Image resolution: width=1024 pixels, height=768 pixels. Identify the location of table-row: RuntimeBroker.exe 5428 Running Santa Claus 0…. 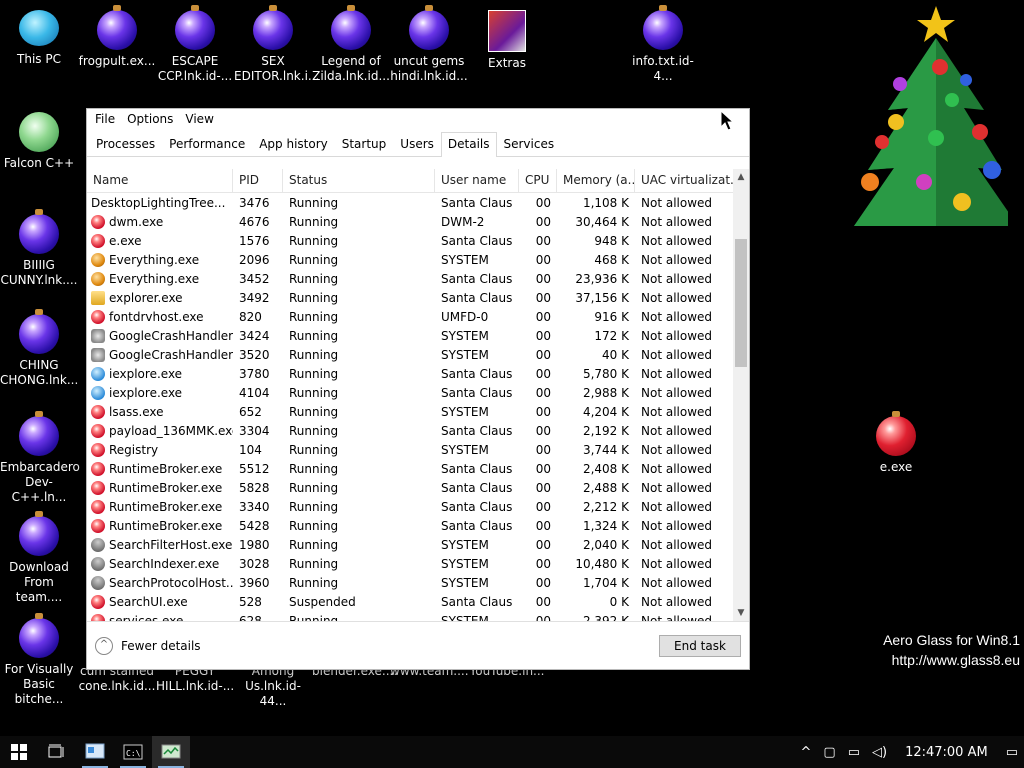
(418, 525).